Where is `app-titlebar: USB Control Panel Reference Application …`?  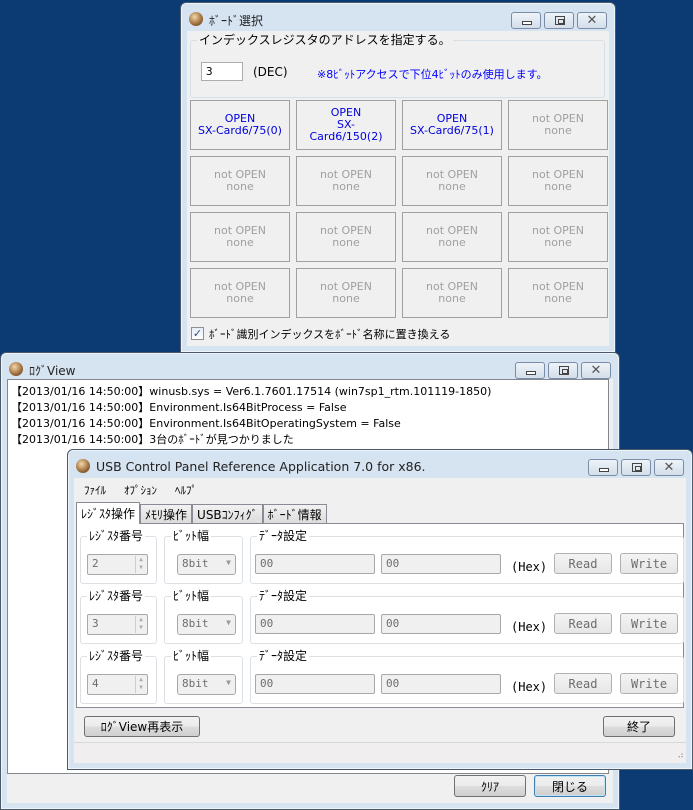 app-titlebar: USB Control Panel Reference Application … is located at coordinates (380, 464).